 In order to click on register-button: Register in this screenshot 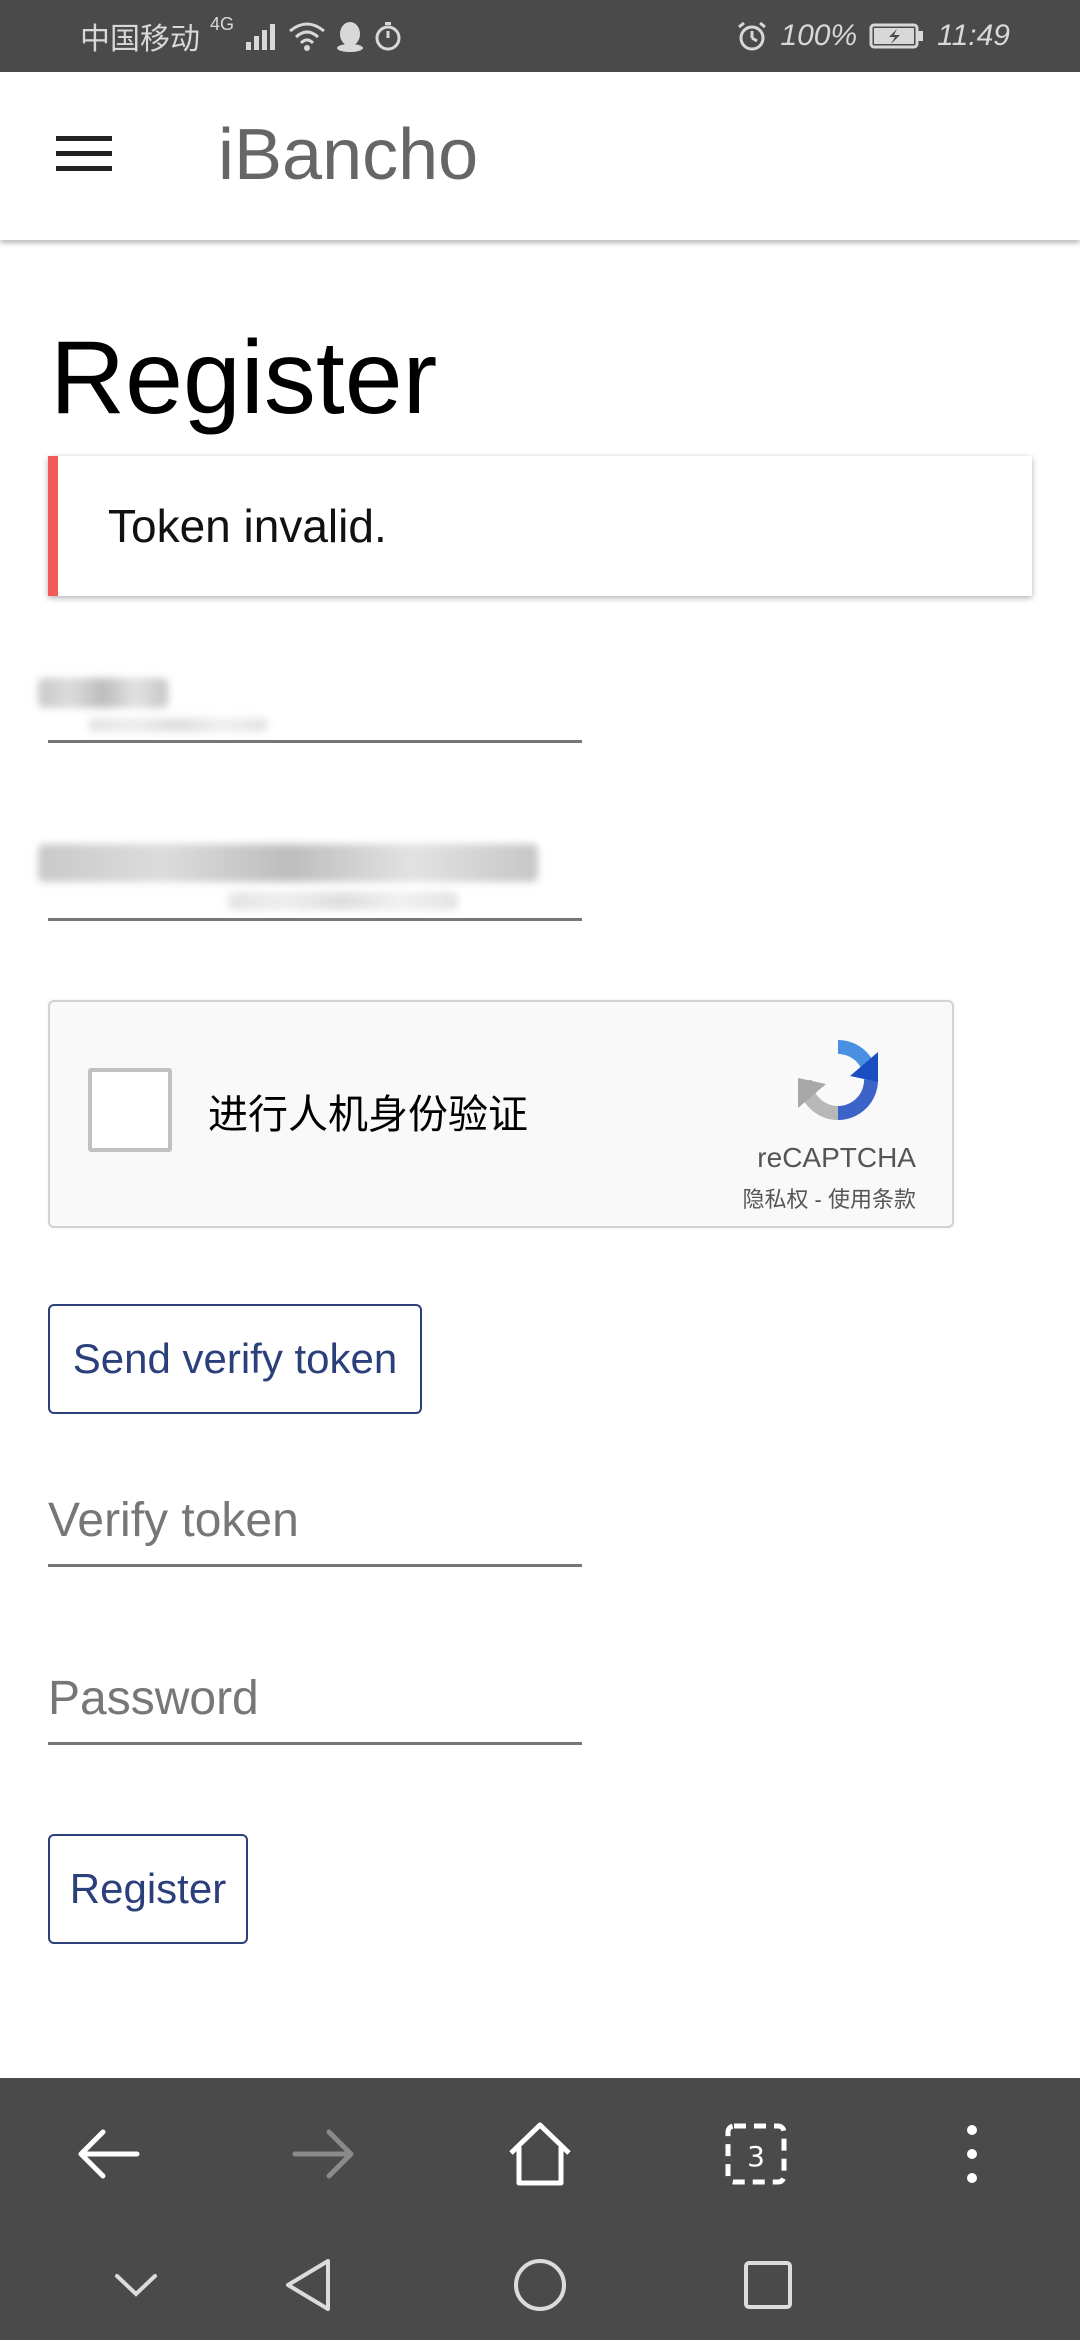, I will do `click(148, 1889)`.